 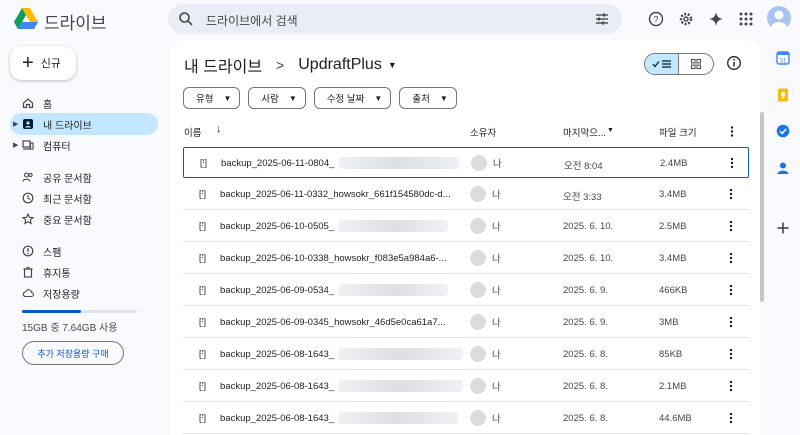 What do you see at coordinates (223, 65) in the screenshot?
I see `breadcrumb-my-drive: 내 드라이브` at bounding box center [223, 65].